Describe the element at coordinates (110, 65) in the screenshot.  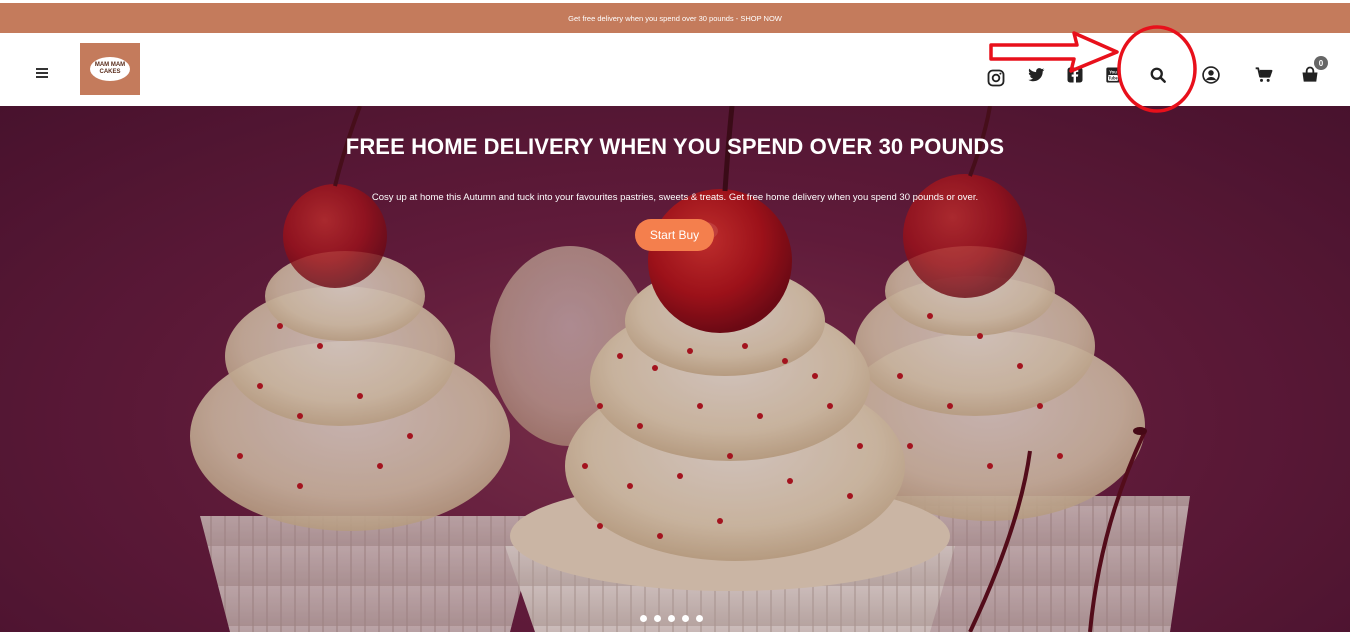
I see `logo-text-line1: MAM MAM` at that location.